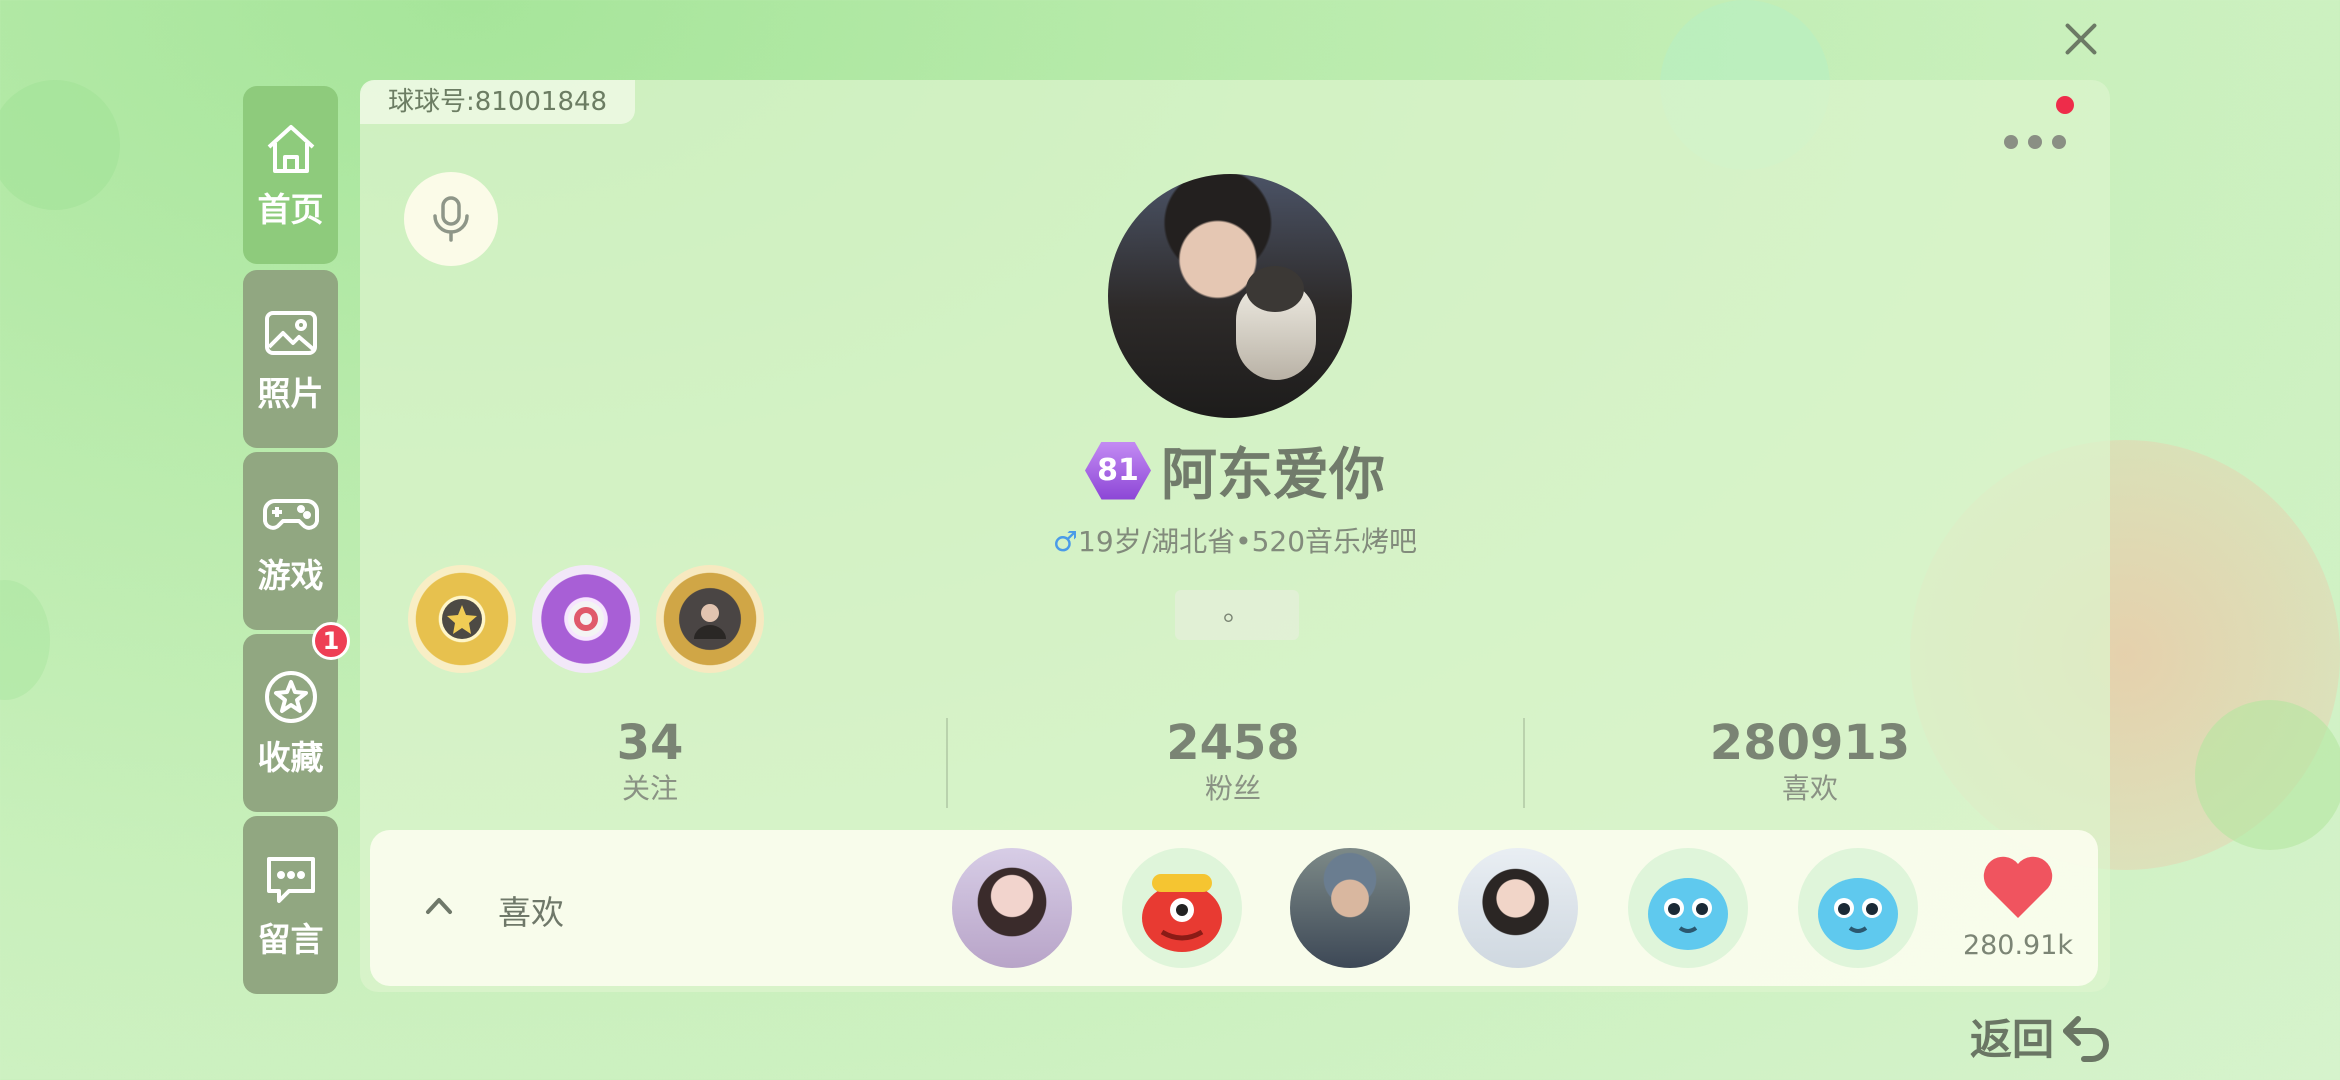 Image resolution: width=2340 pixels, height=1080 pixels. I want to click on name-row: 81 阿东爱你, so click(1235, 470).